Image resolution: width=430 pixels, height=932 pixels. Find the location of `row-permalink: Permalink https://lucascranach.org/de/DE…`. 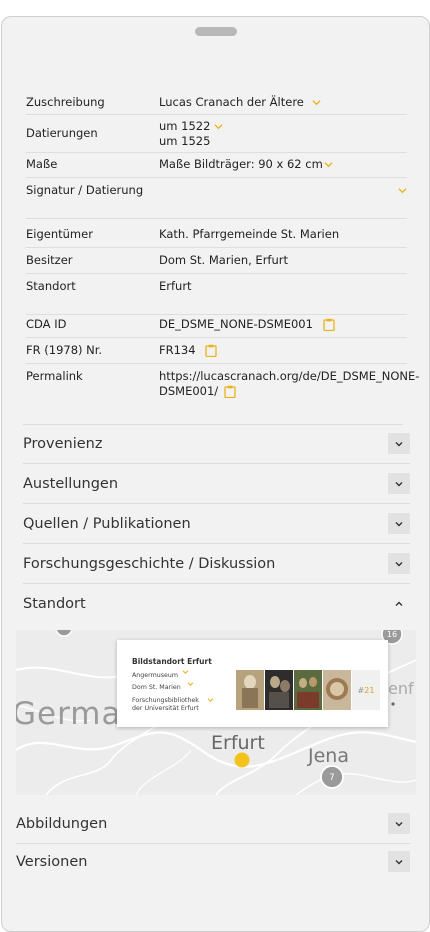

row-permalink: Permalink https://lucascranach.org/de/DE… is located at coordinates (222, 391).